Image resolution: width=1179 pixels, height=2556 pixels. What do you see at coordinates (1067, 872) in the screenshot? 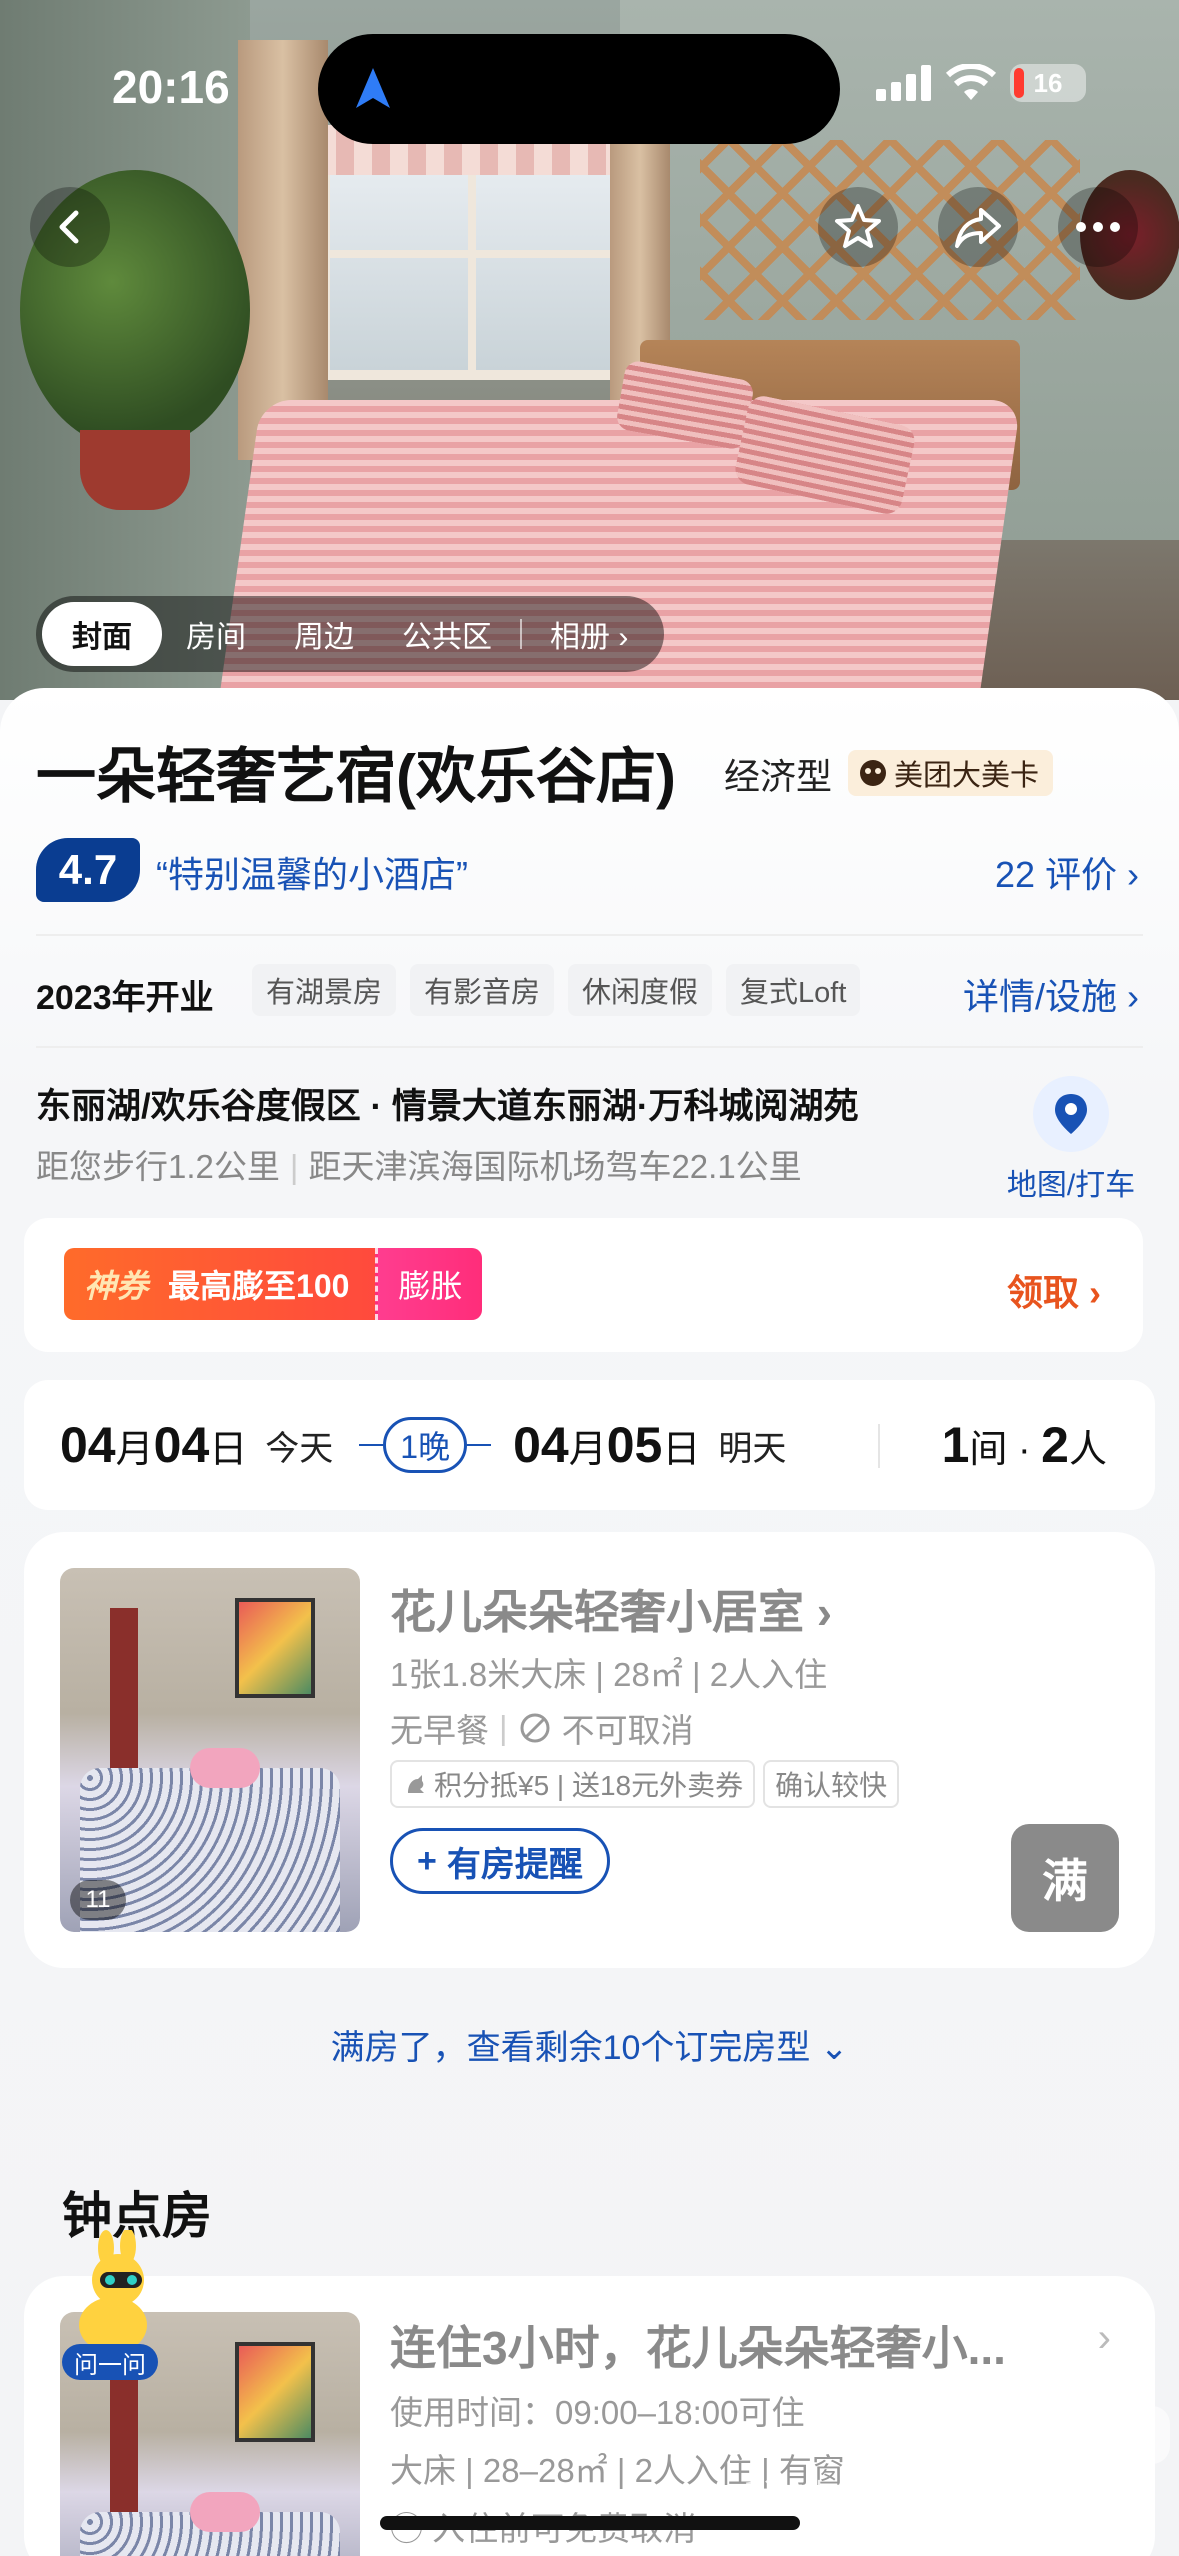
I see `reviews-link: 22 评价 ›` at bounding box center [1067, 872].